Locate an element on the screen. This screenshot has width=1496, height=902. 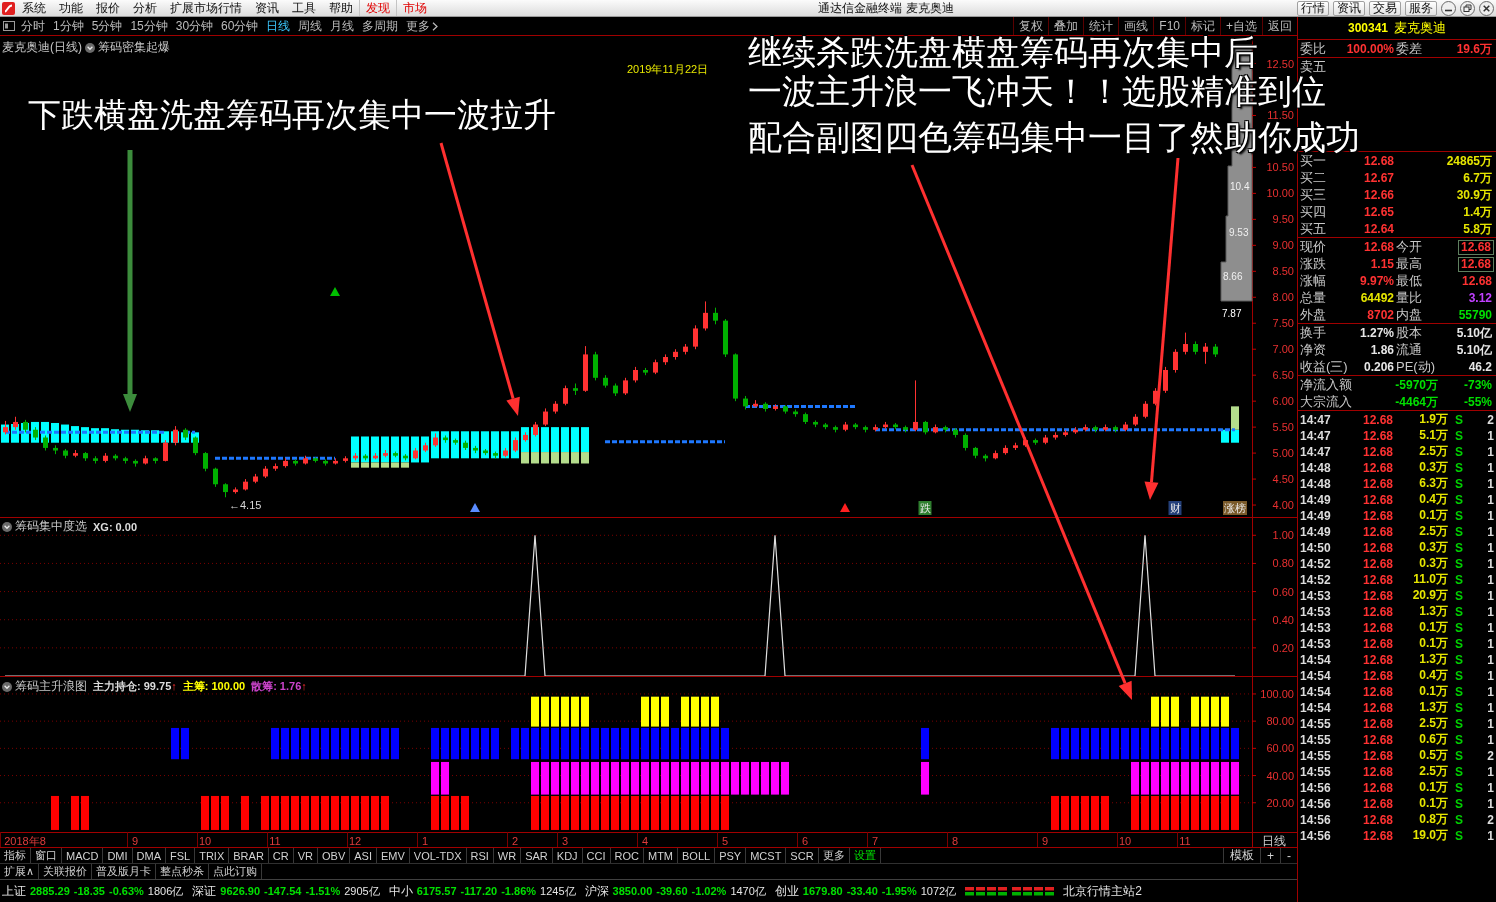
month-label: 11 is located at coordinates (275, 840).